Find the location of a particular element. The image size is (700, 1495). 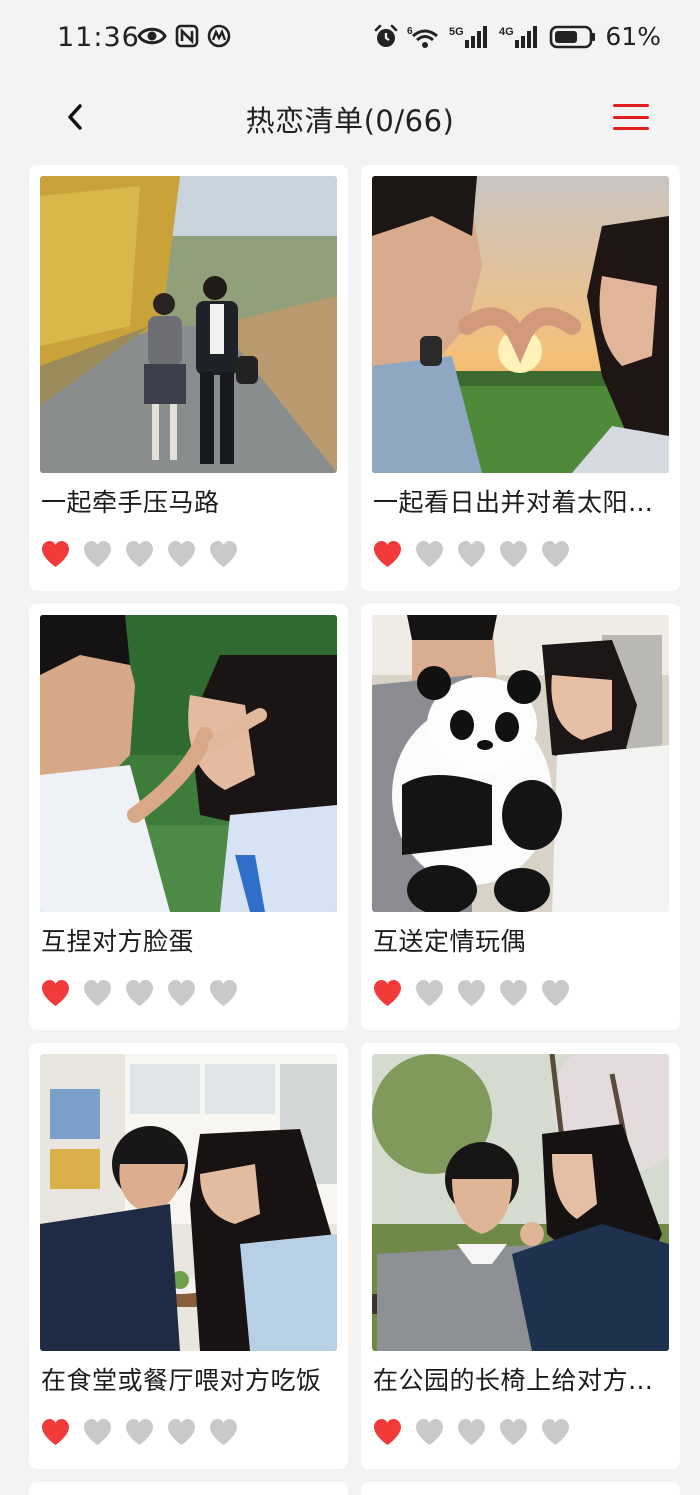

list-card: 在食堂或餐厅喂对方吃饭 is located at coordinates (188, 1256).